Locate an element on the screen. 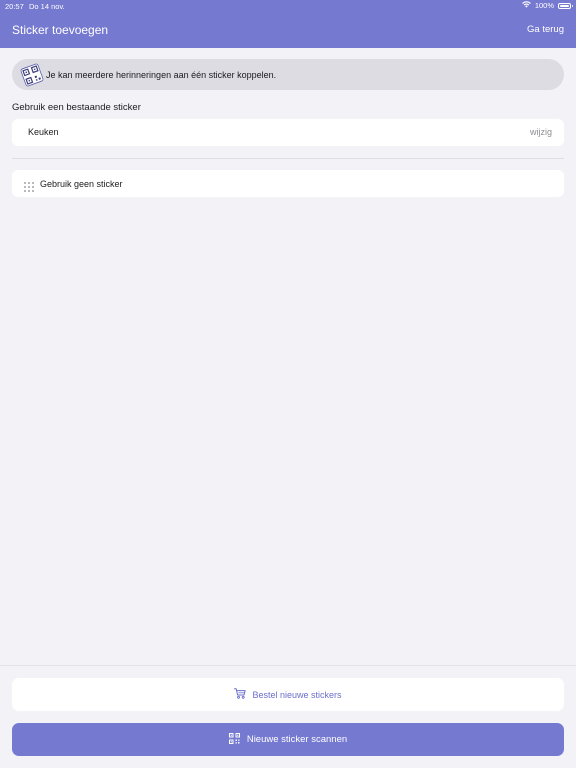 The height and width of the screenshot is (768, 576). order-stickers-label: Bestel nieuwe stickers is located at coordinates (297, 694).